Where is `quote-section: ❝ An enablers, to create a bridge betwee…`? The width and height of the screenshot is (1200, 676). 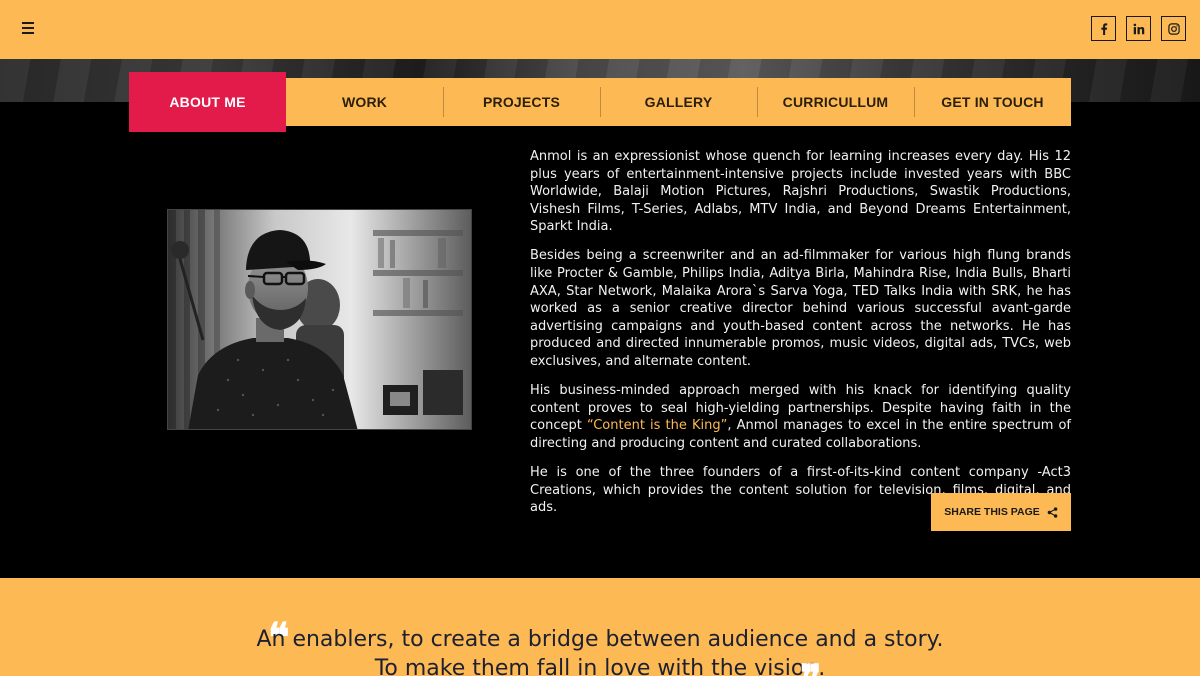 quote-section: ❝ An enablers, to create a bridge betwee… is located at coordinates (600, 627).